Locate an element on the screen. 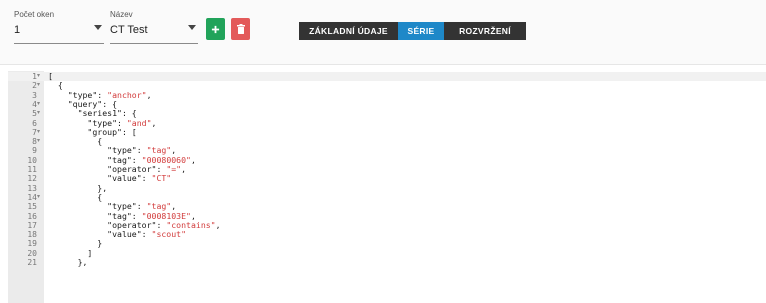  line-number: 16 is located at coordinates (32, 216).